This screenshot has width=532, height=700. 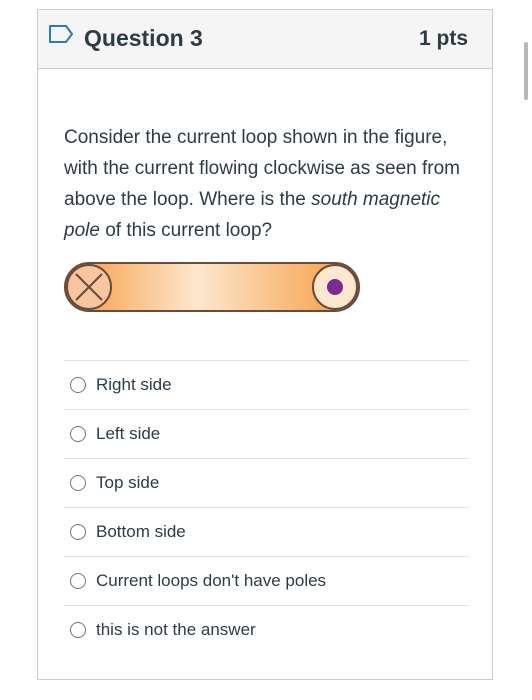 I want to click on answer-option: Top side, so click(x=266, y=482).